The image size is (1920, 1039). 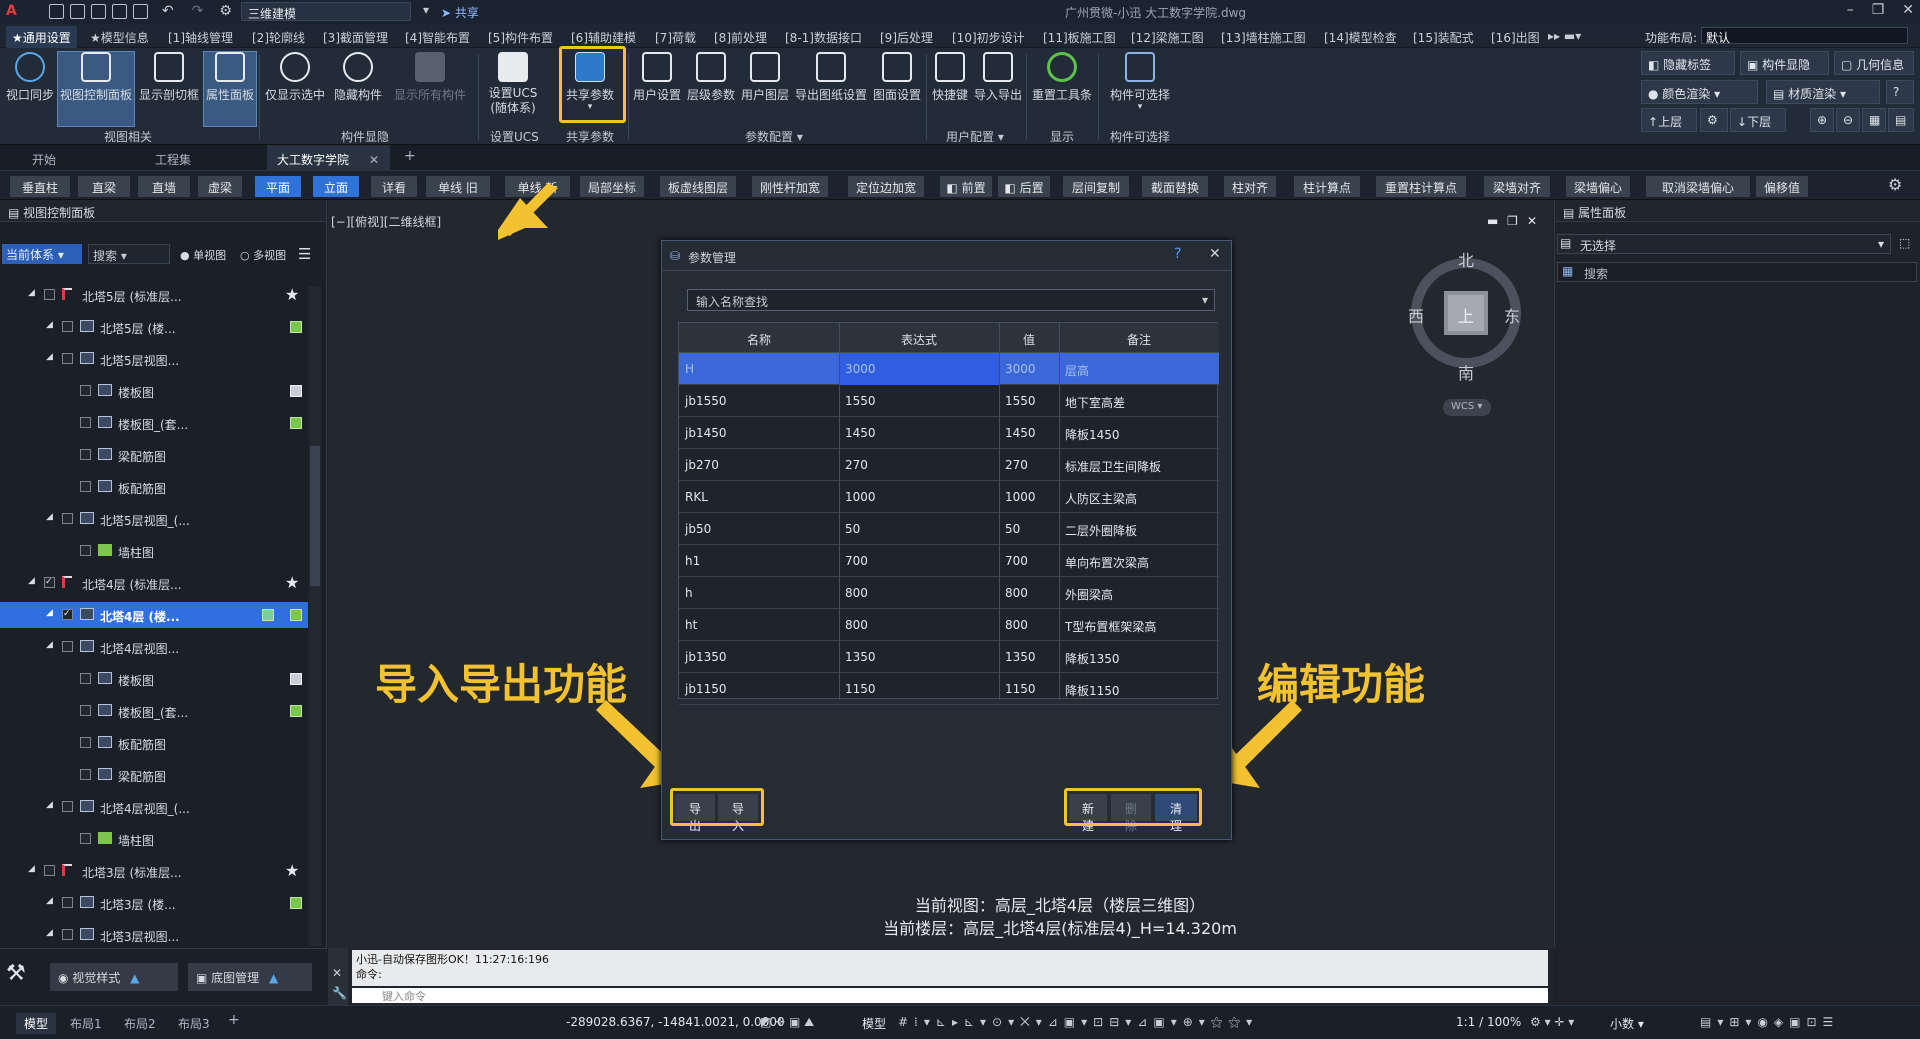 I want to click on cell-name: jb270, so click(x=702, y=465).